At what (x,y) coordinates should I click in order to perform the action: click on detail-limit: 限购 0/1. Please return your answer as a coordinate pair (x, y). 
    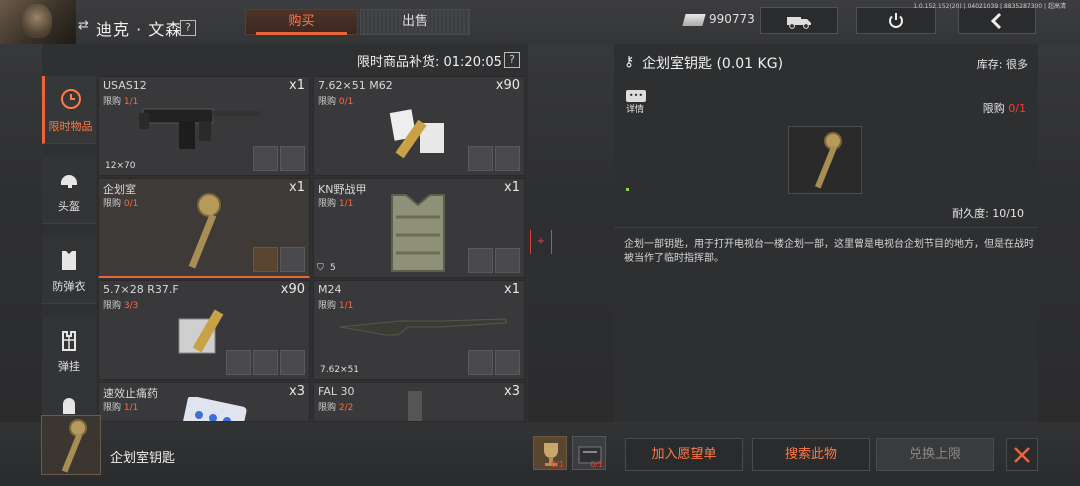
    Looking at the image, I should click on (1004, 108).